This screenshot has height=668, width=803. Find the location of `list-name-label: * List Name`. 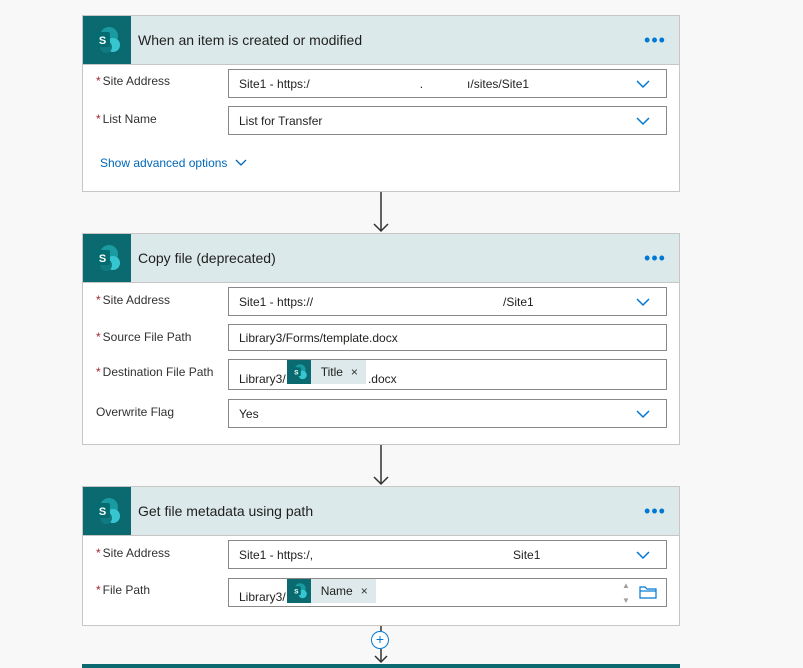

list-name-label: * List Name is located at coordinates (126, 119).